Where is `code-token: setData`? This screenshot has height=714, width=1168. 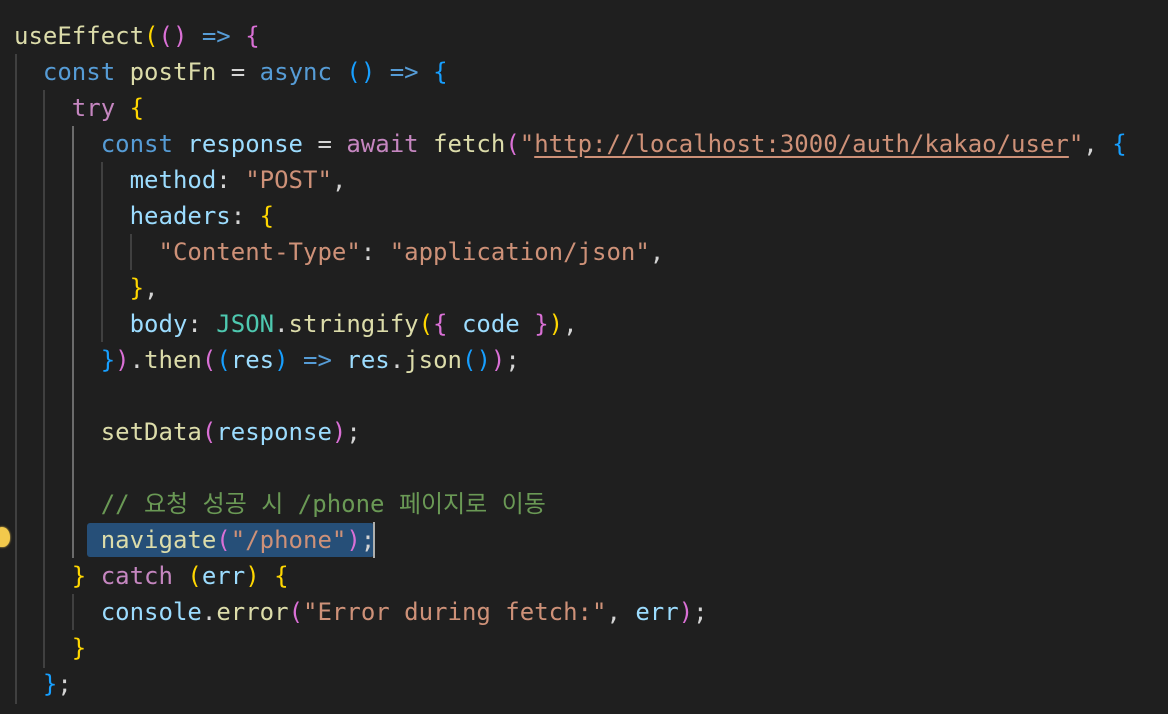 code-token: setData is located at coordinates (151, 432).